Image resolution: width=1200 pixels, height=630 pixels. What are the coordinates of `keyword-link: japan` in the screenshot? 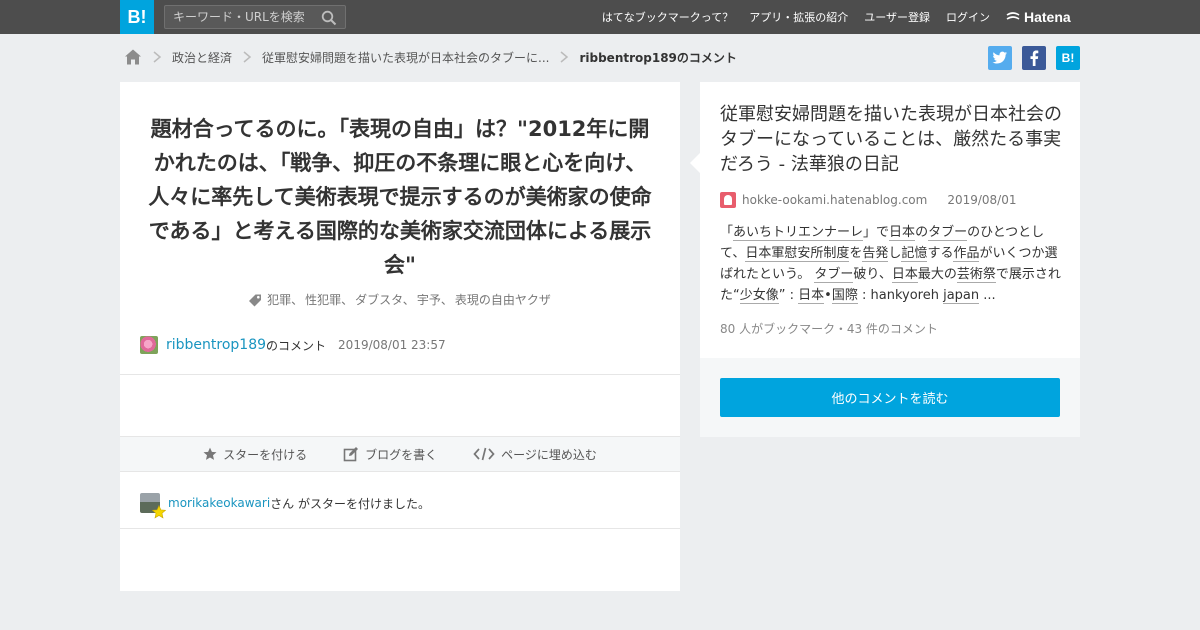 It's located at (961, 296).